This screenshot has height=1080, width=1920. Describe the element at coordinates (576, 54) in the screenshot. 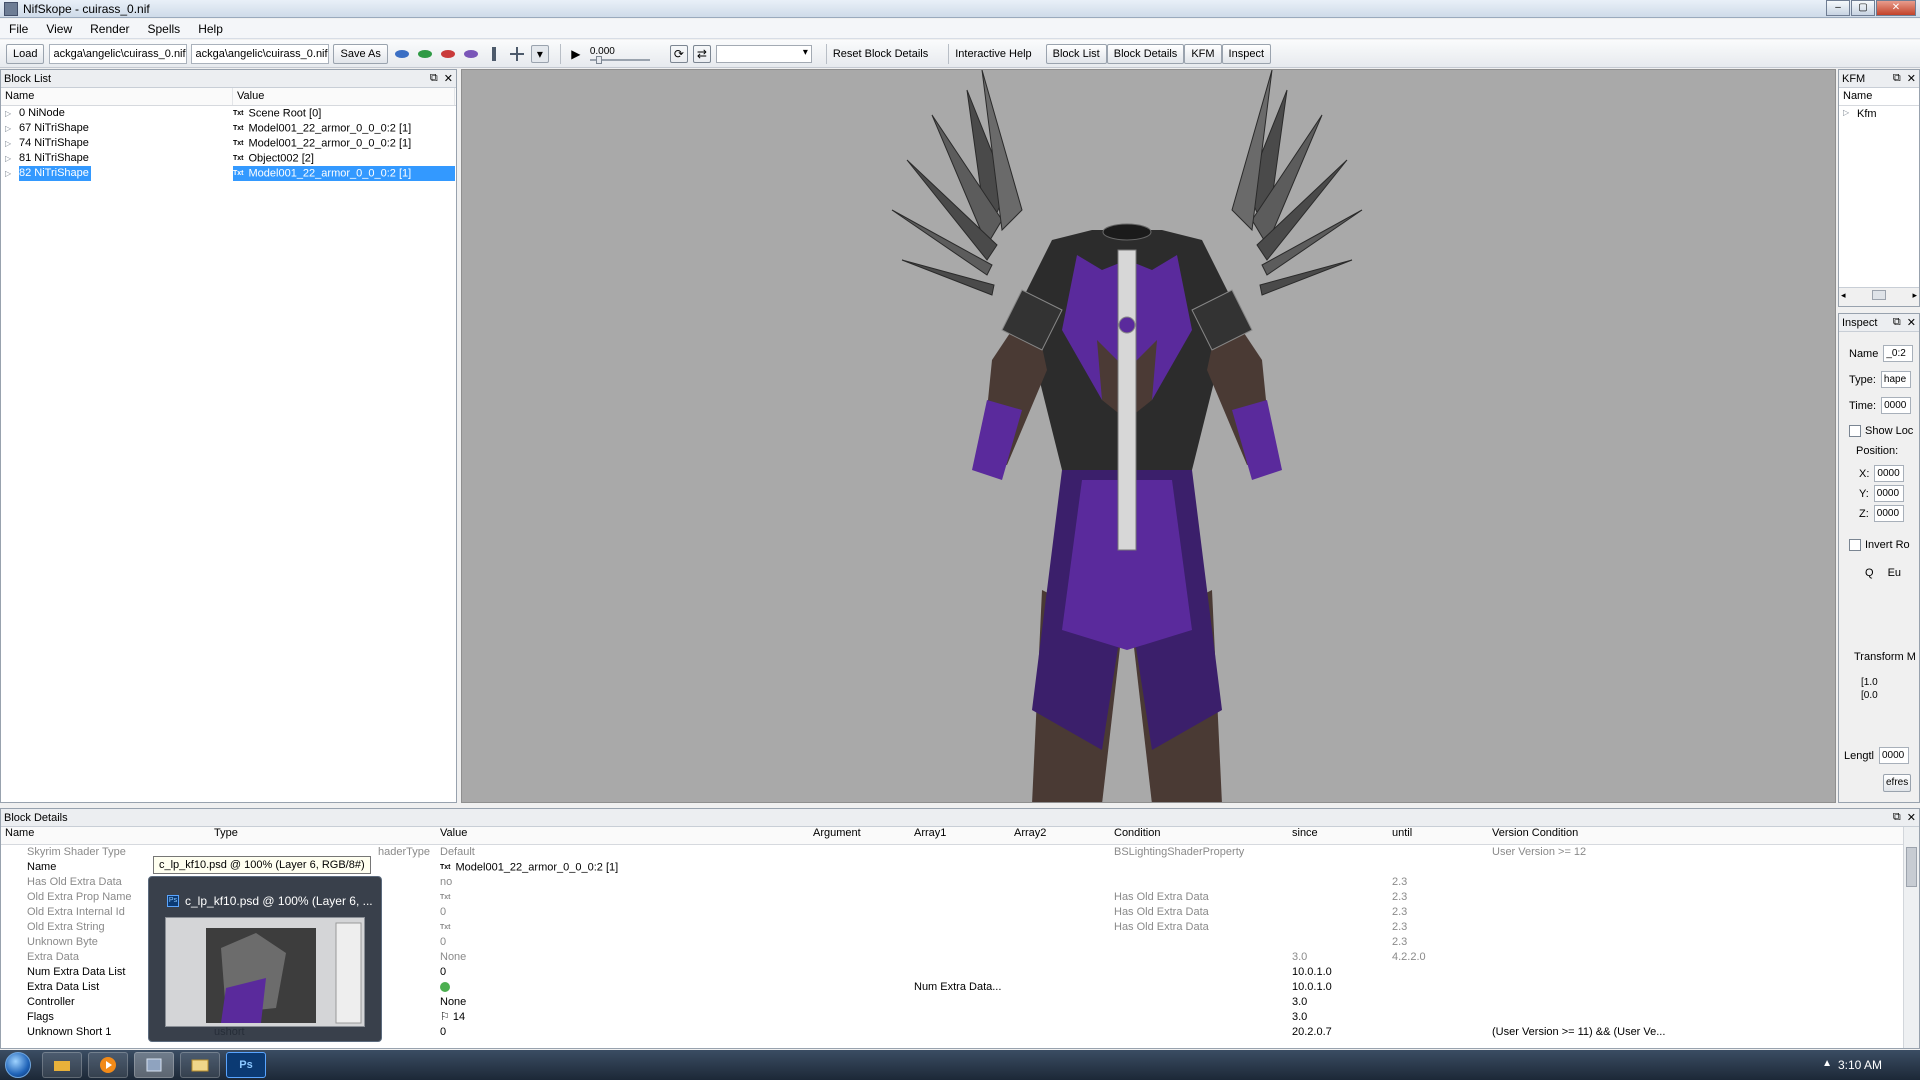

I see `play-icon: ▶` at that location.